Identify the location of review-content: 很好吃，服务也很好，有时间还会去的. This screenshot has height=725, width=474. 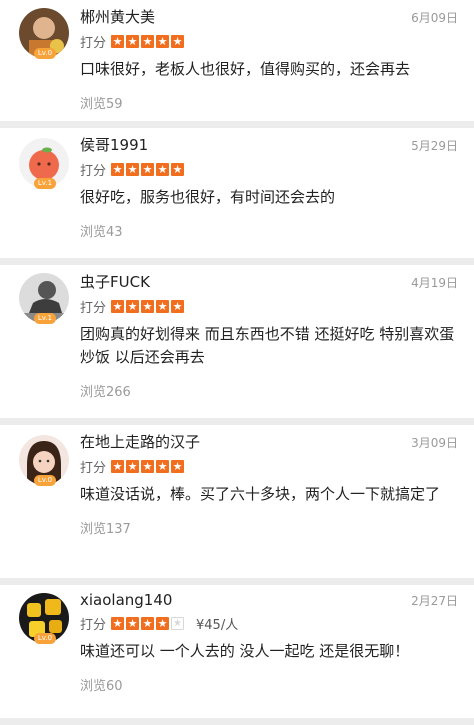
(208, 197).